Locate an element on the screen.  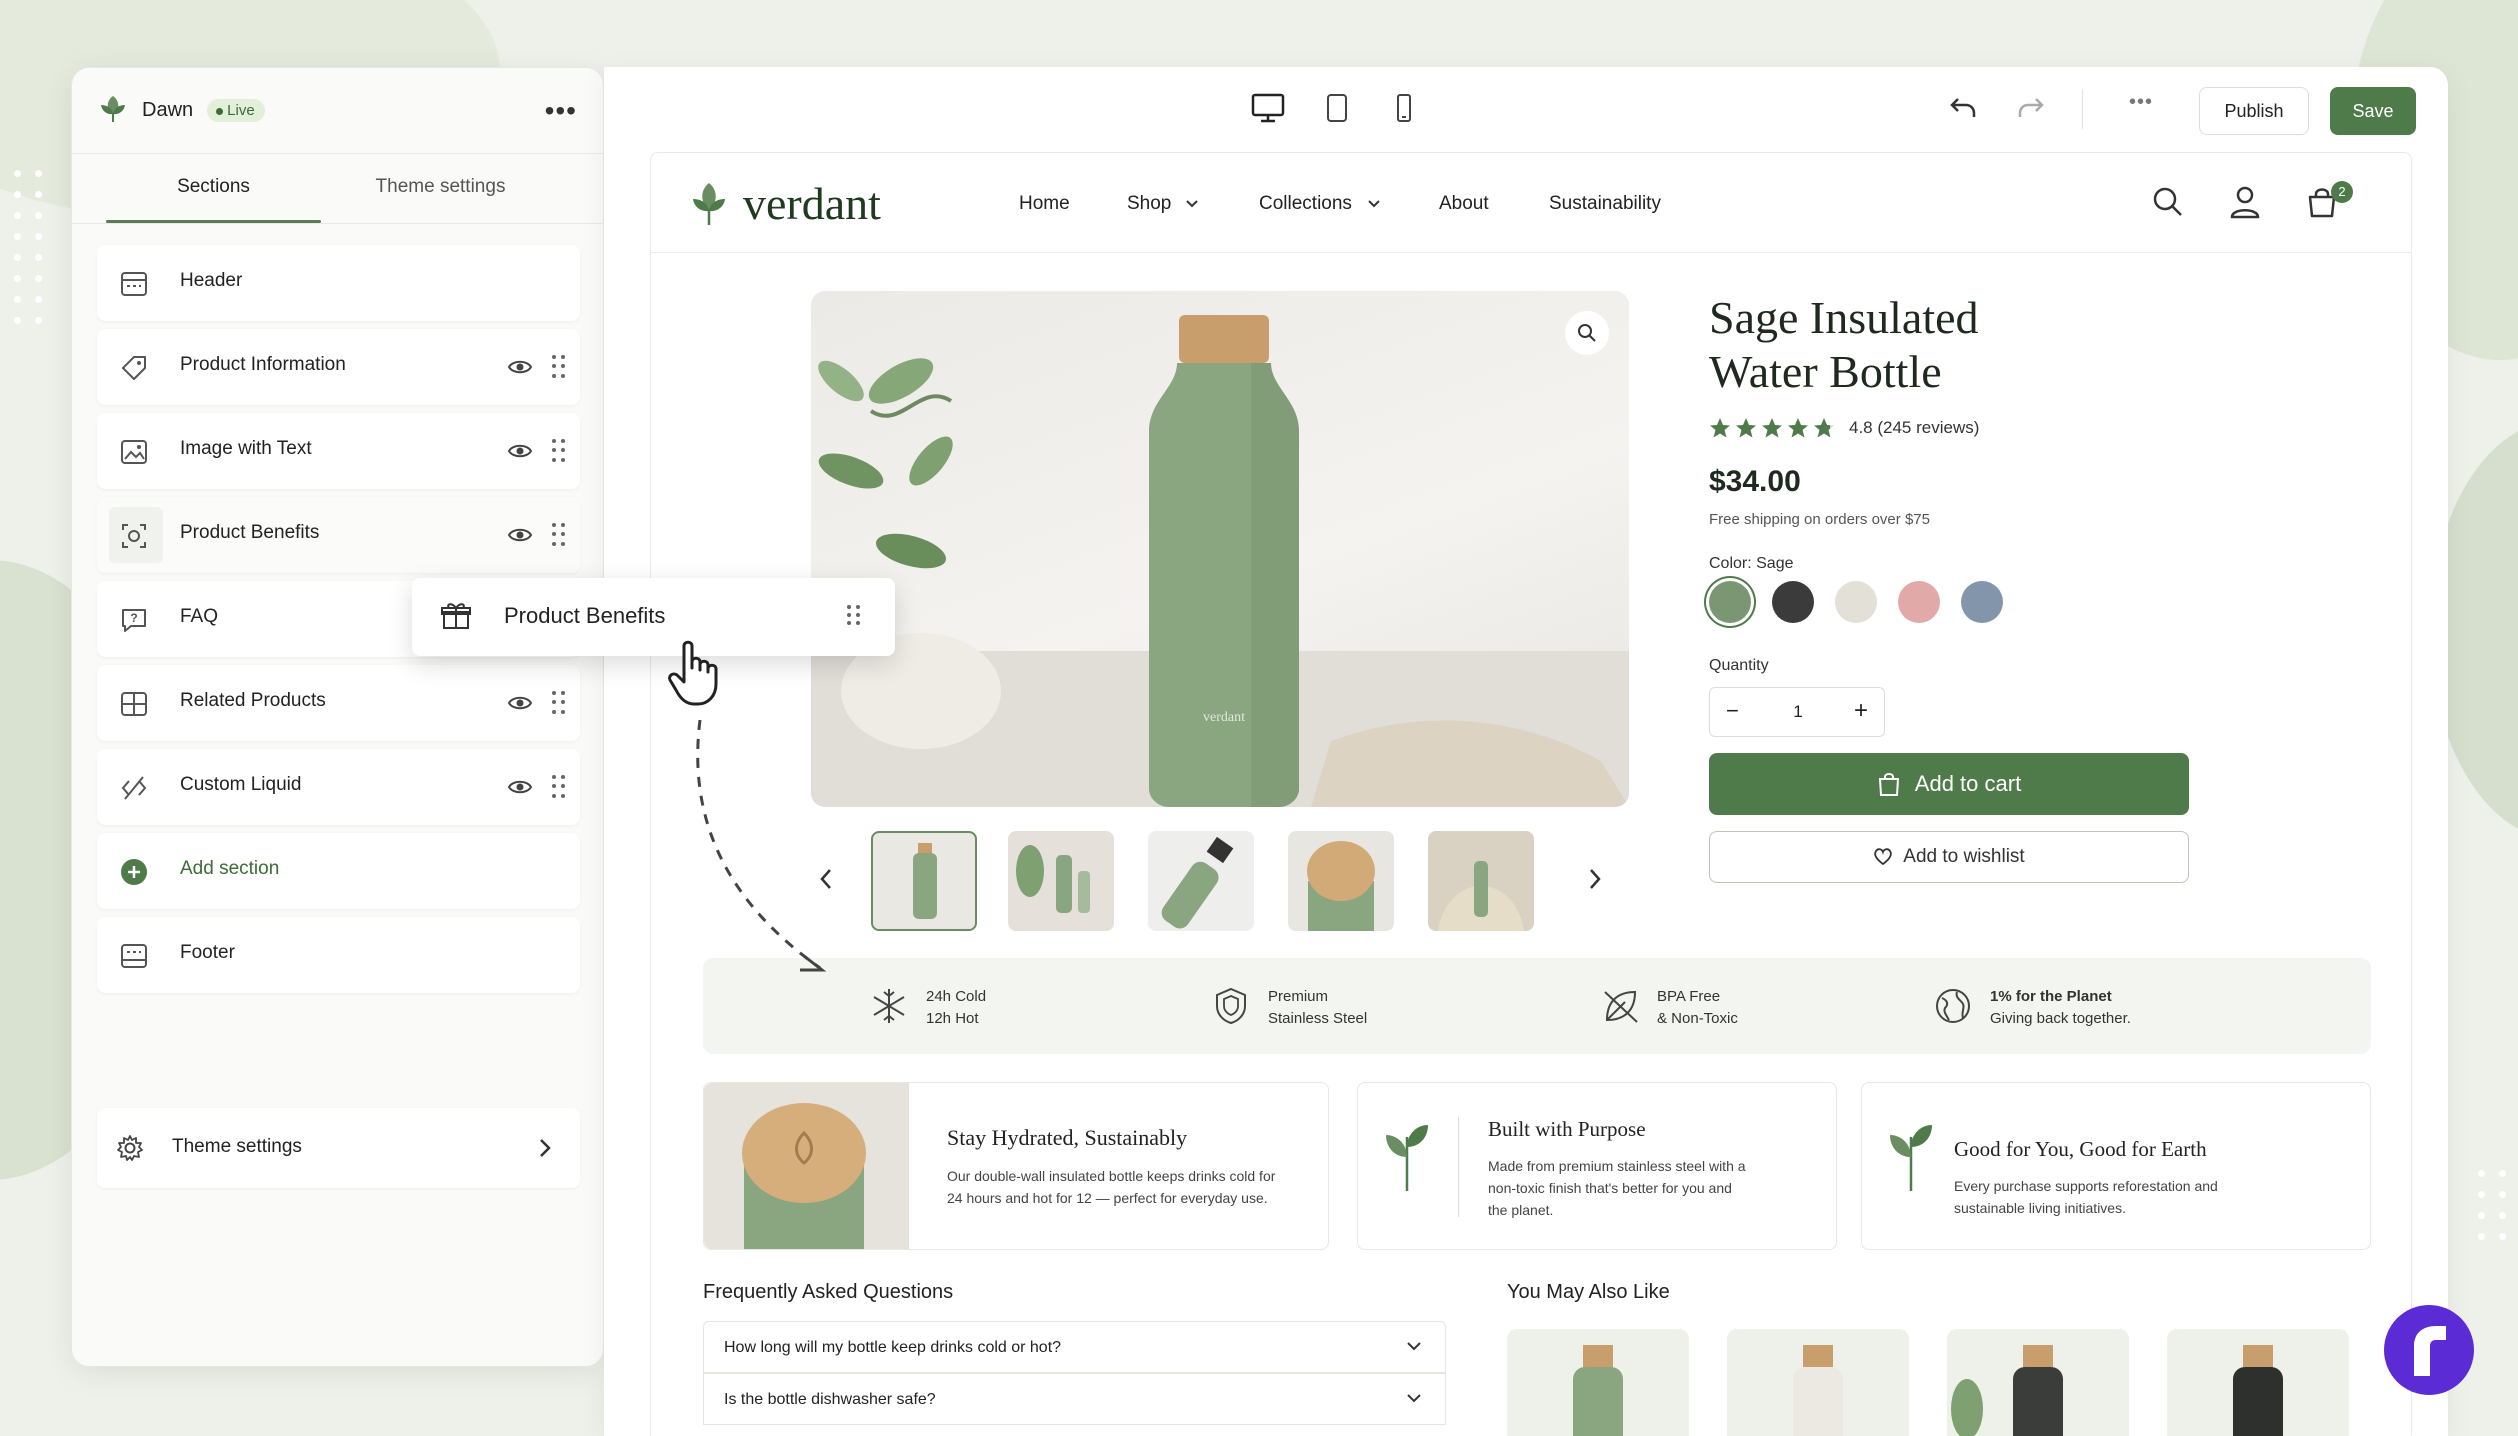
product-main-image: verdant is located at coordinates (1220, 549).